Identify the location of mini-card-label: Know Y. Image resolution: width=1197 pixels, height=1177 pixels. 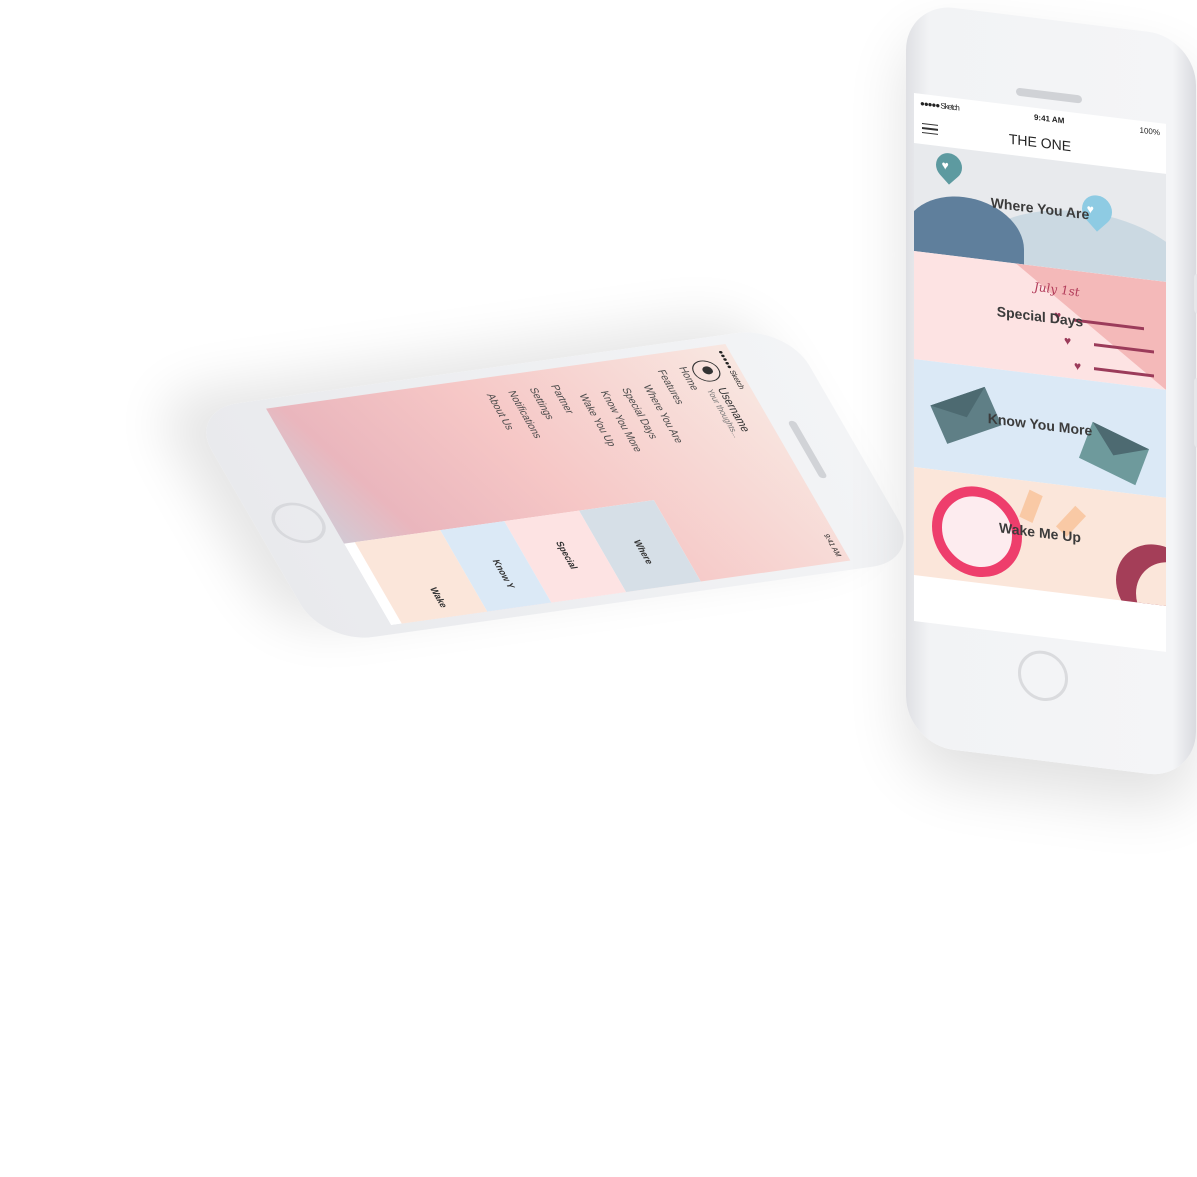
(504, 574).